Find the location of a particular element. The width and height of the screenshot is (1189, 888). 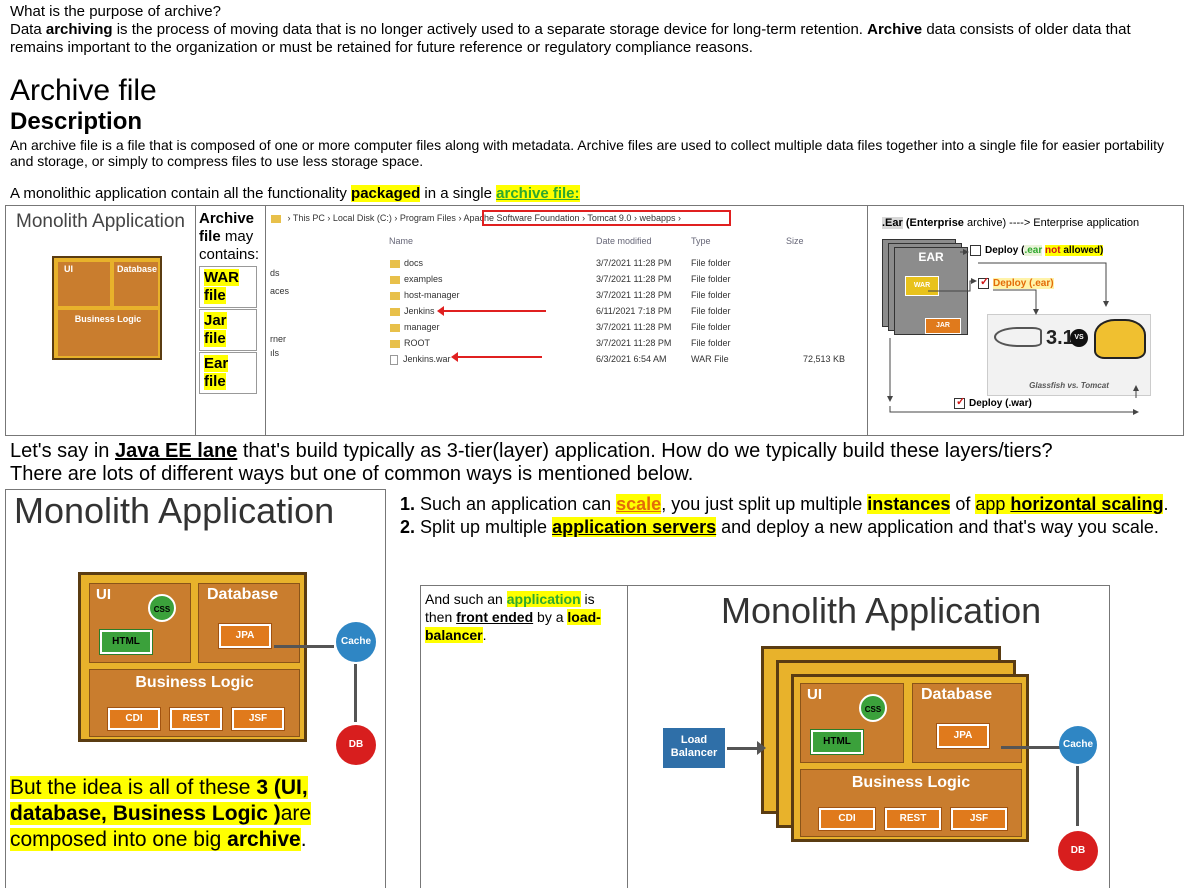

file-size: 72,513 KB is located at coordinates (824, 359).